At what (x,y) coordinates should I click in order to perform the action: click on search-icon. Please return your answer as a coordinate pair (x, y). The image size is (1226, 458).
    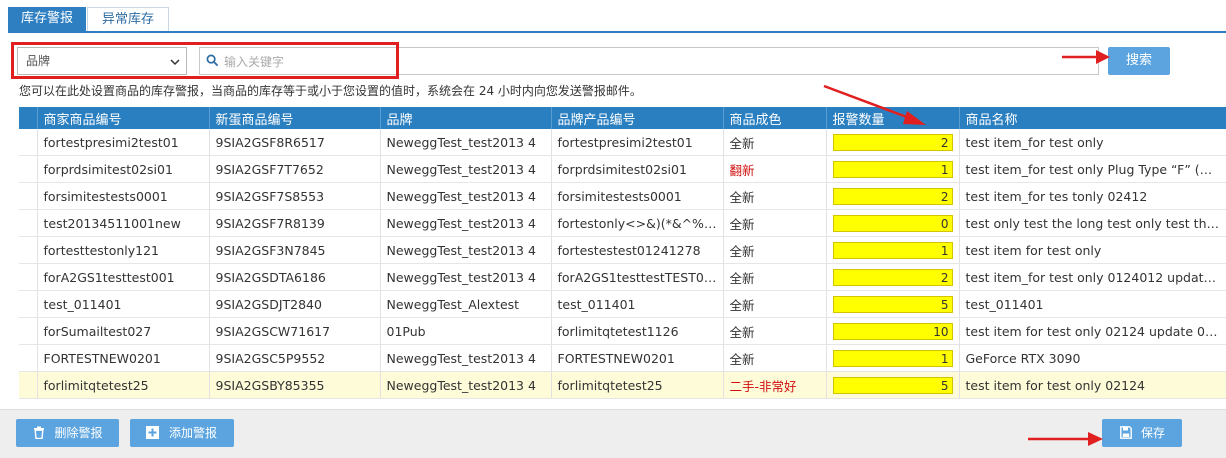
    Looking at the image, I should click on (212, 60).